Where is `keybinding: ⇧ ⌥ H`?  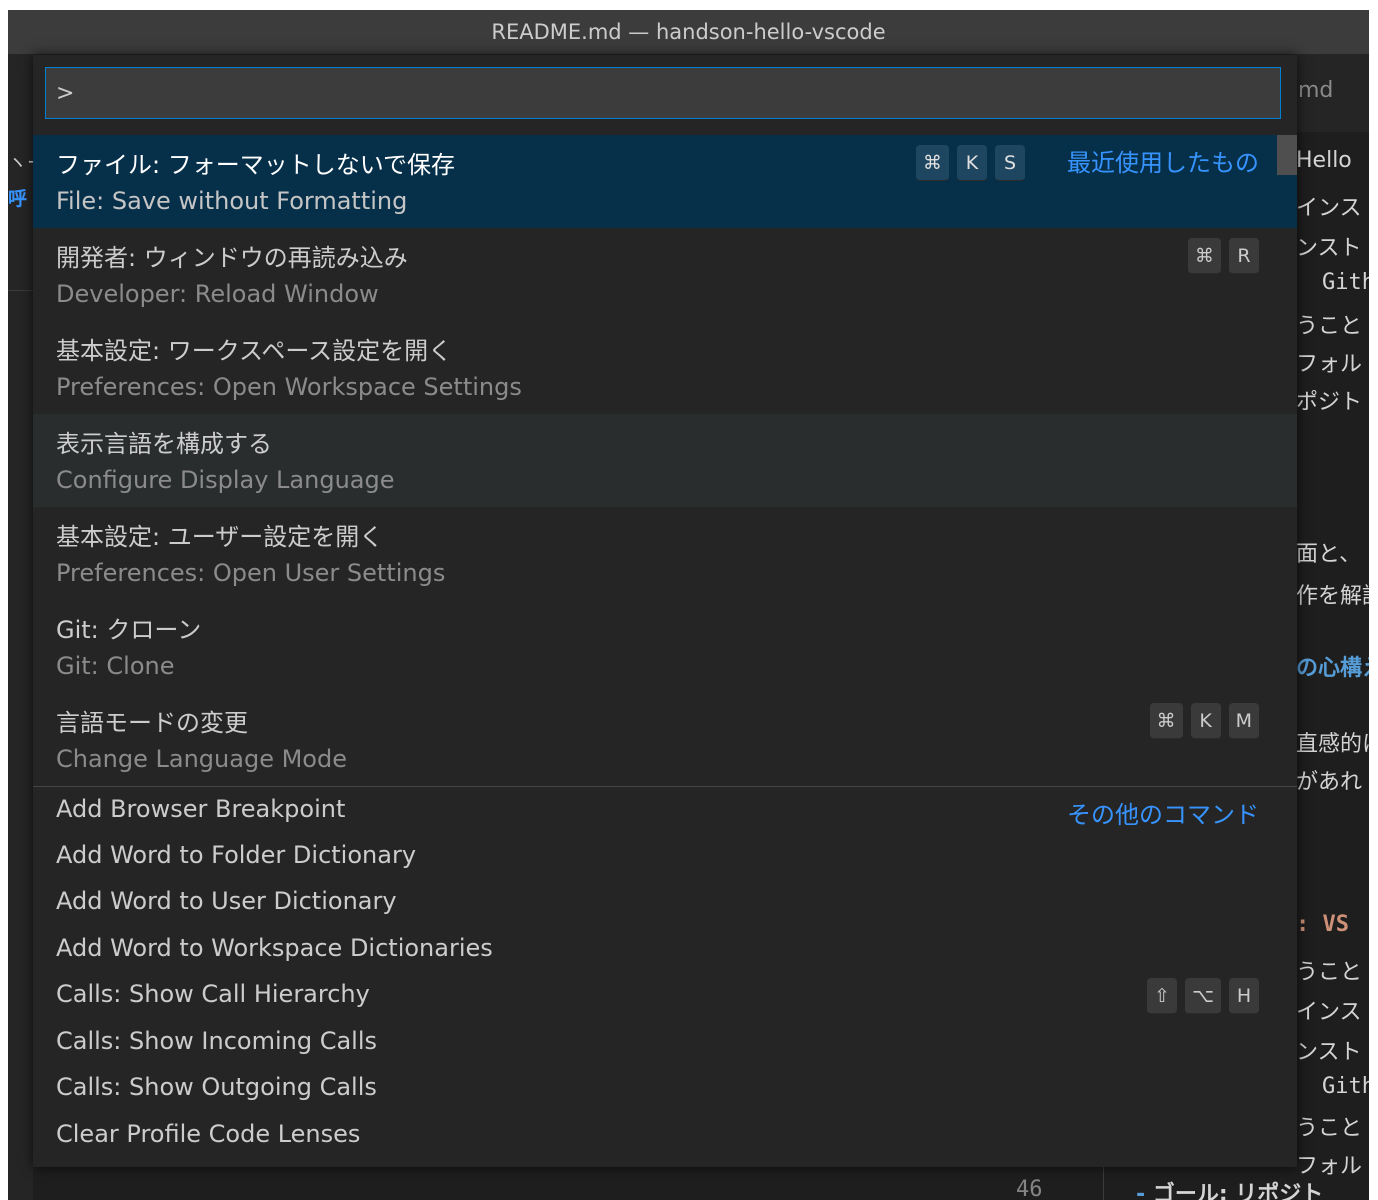
keybinding: ⇧ ⌥ H is located at coordinates (1203, 996).